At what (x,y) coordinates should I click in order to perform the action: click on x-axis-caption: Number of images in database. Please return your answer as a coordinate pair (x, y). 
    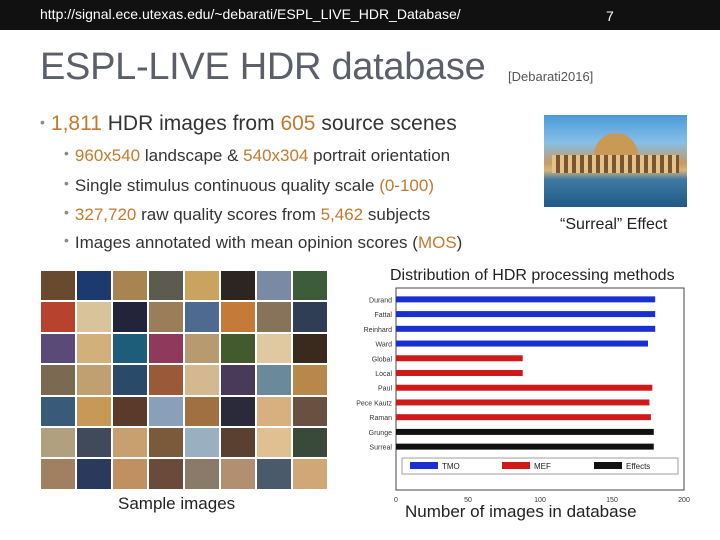
    Looking at the image, I should click on (521, 511).